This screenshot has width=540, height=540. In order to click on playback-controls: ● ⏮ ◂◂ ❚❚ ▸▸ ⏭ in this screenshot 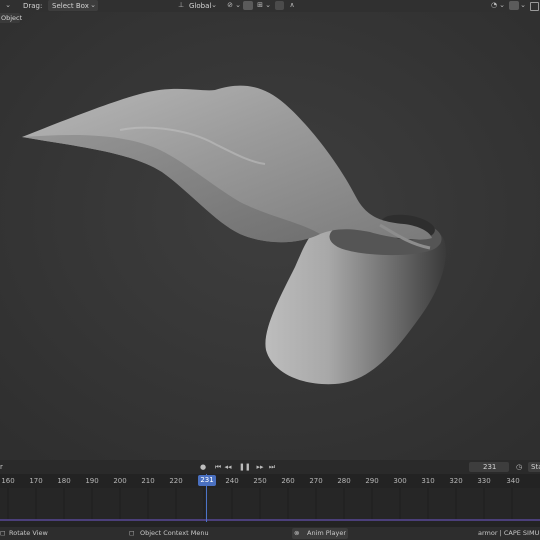, I will do `click(242, 467)`.